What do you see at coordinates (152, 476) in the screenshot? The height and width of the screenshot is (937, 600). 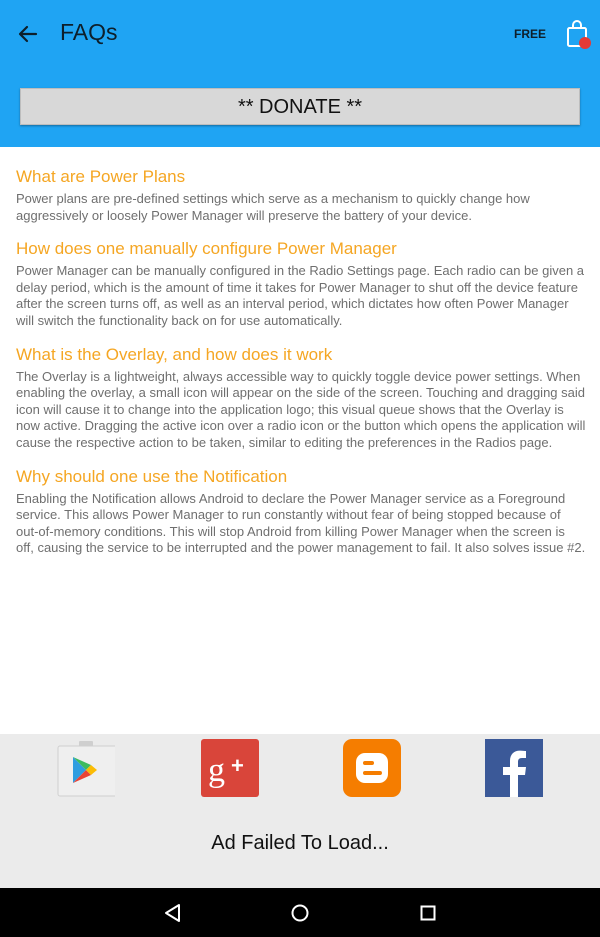 I see `faq-question: Why should one use the Notification` at bounding box center [152, 476].